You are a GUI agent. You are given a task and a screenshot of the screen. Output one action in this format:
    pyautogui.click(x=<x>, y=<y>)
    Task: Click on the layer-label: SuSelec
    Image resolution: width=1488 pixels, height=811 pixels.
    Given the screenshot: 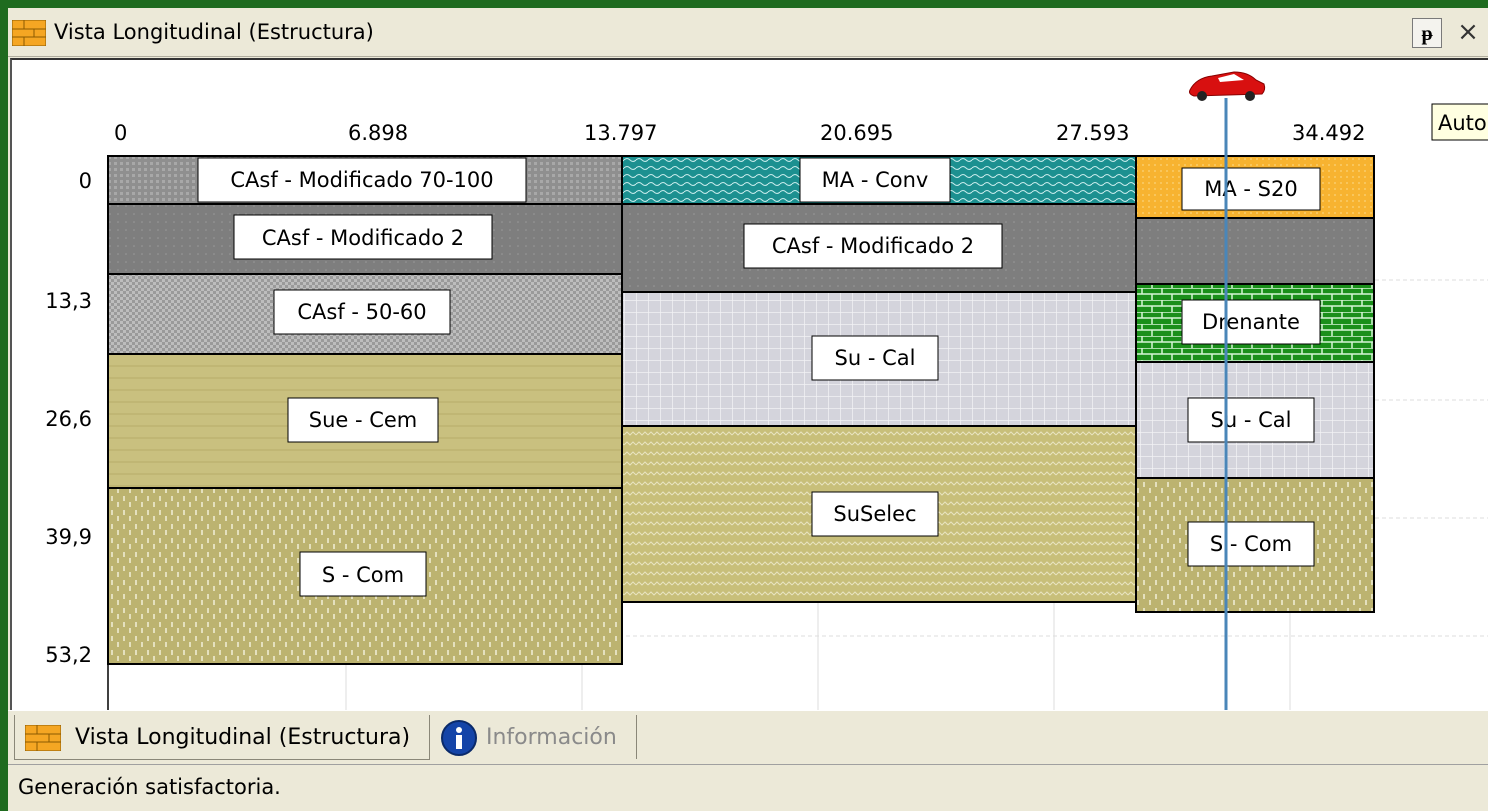 What is the action you would take?
    pyautogui.click(x=874, y=514)
    